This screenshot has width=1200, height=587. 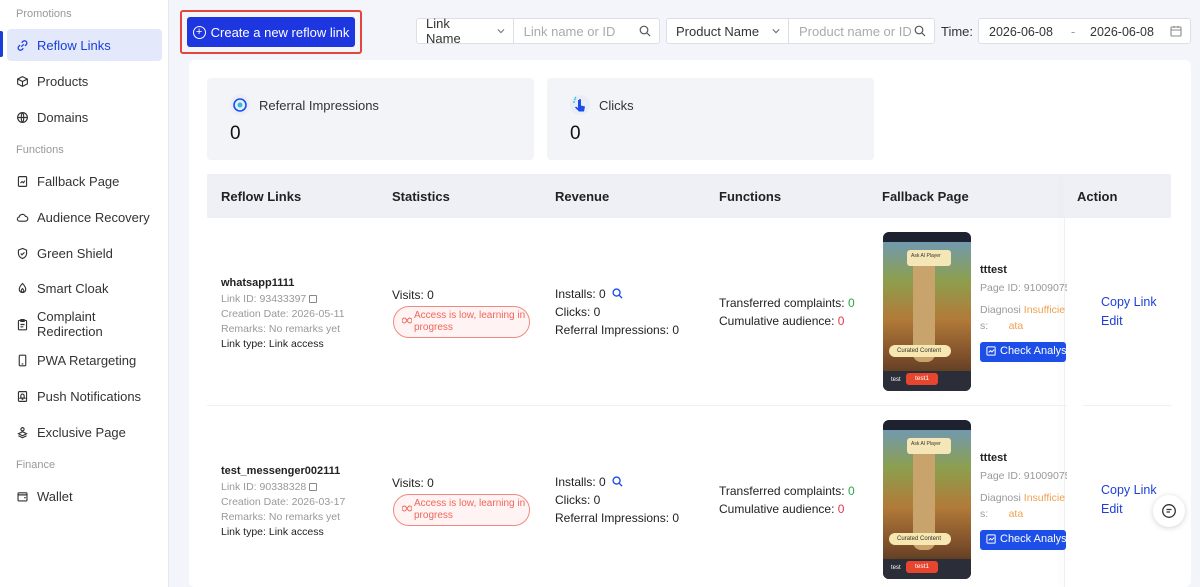 What do you see at coordinates (84, 496) in the screenshot?
I see `sidebar-item-wallet: Wallet` at bounding box center [84, 496].